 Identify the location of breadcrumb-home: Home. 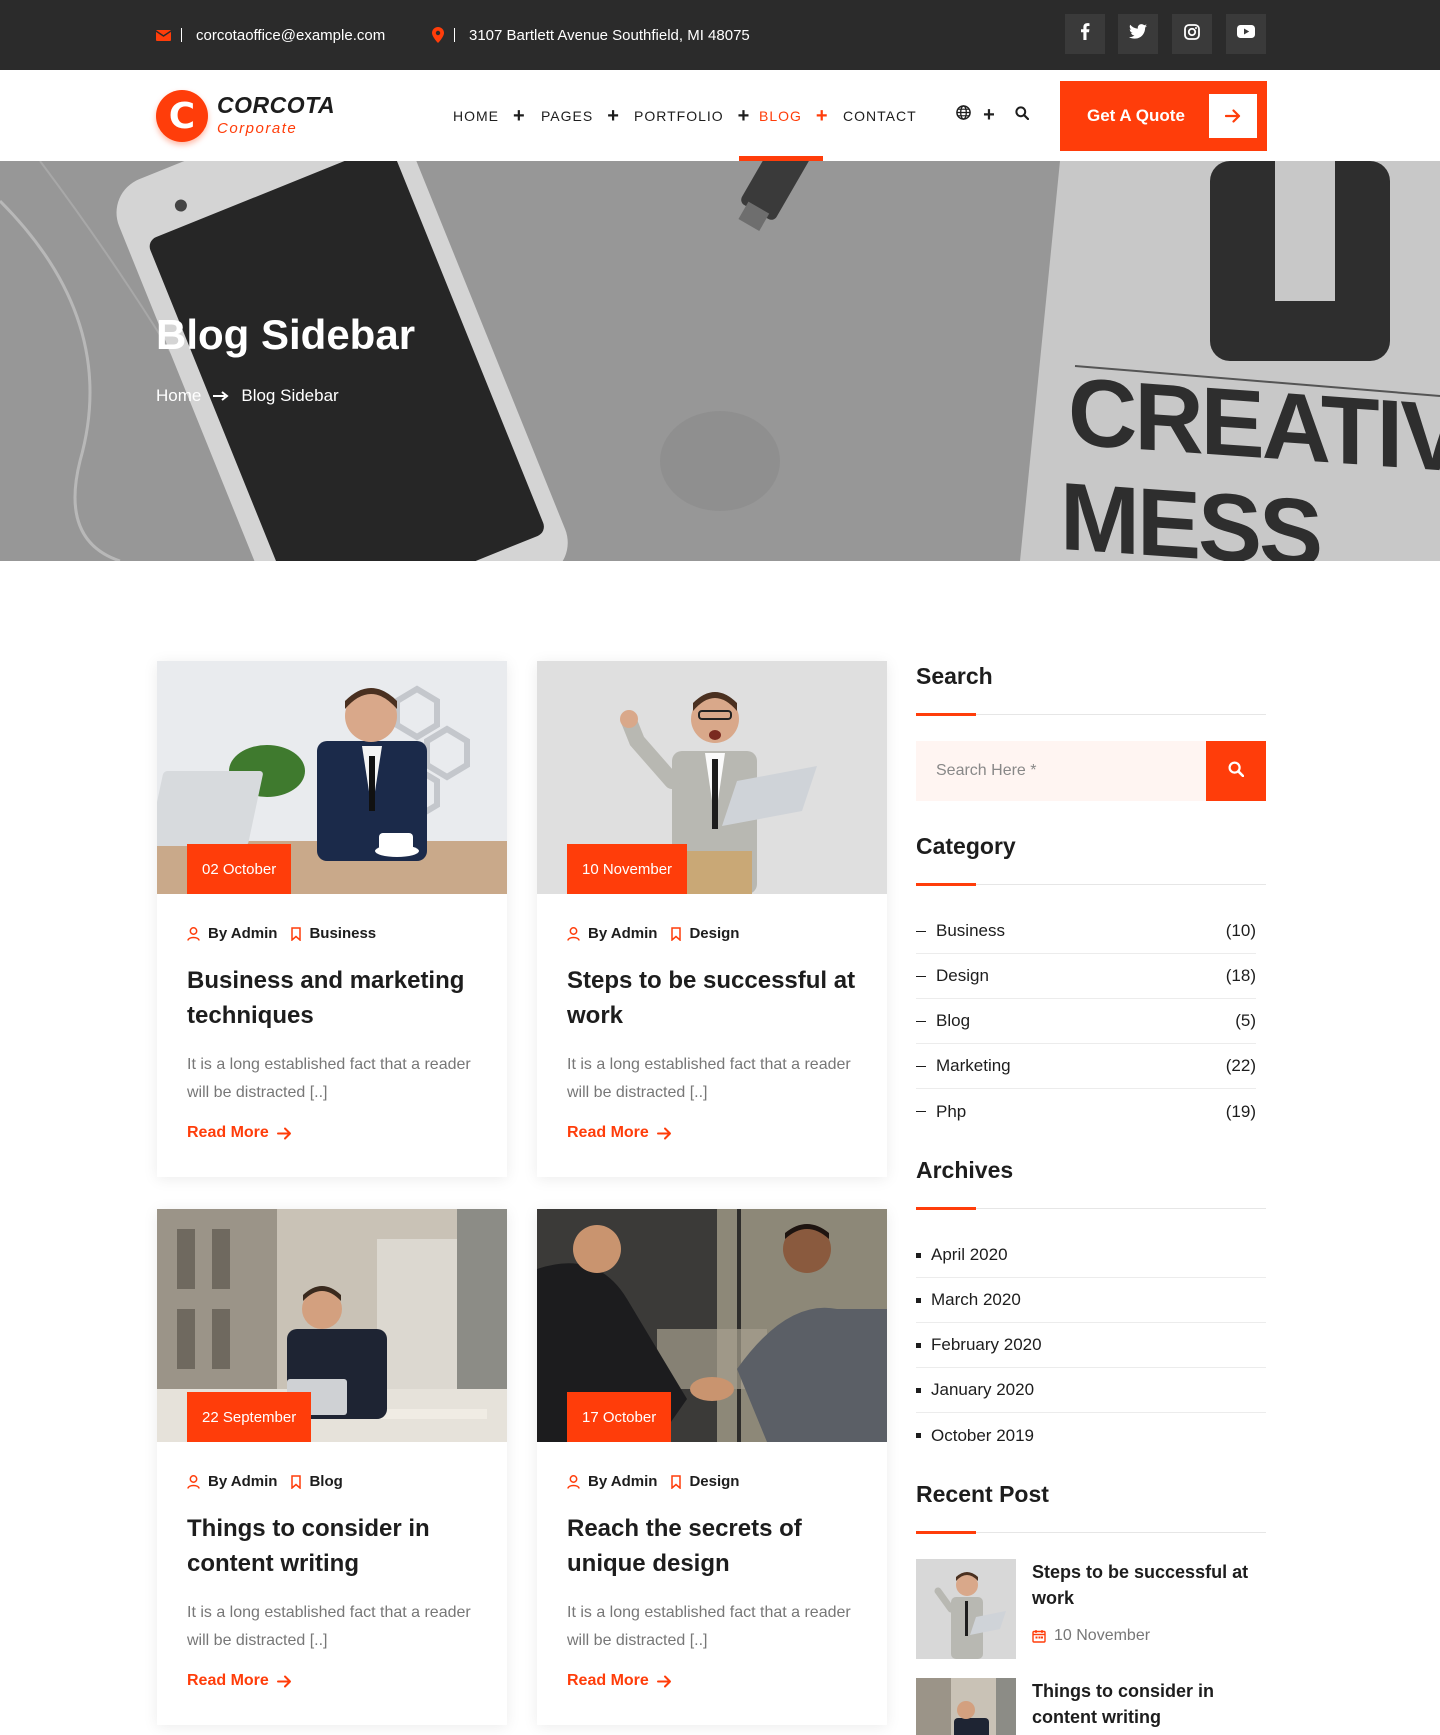
(178, 396).